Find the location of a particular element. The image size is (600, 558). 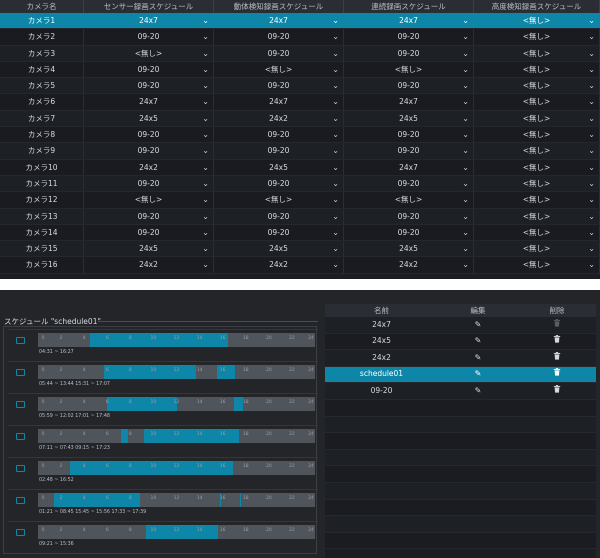

motion-schedule-select: 24x5 ⌄ is located at coordinates (279, 249).